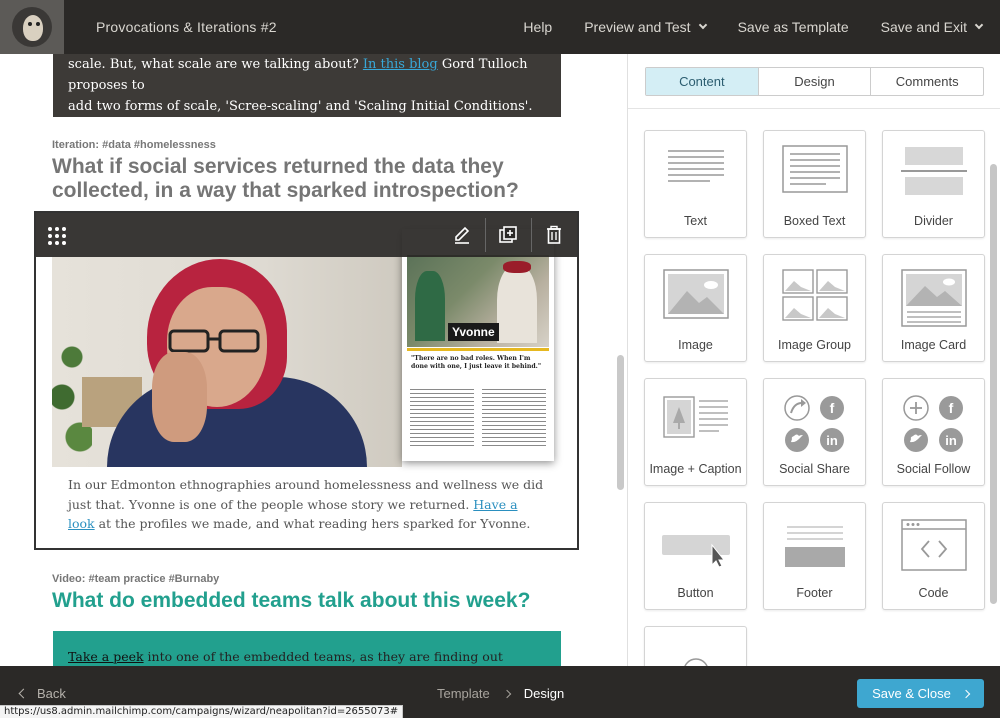 Image resolution: width=1000 pixels, height=718 pixels. I want to click on edit-pencil-icon, so click(462, 235).